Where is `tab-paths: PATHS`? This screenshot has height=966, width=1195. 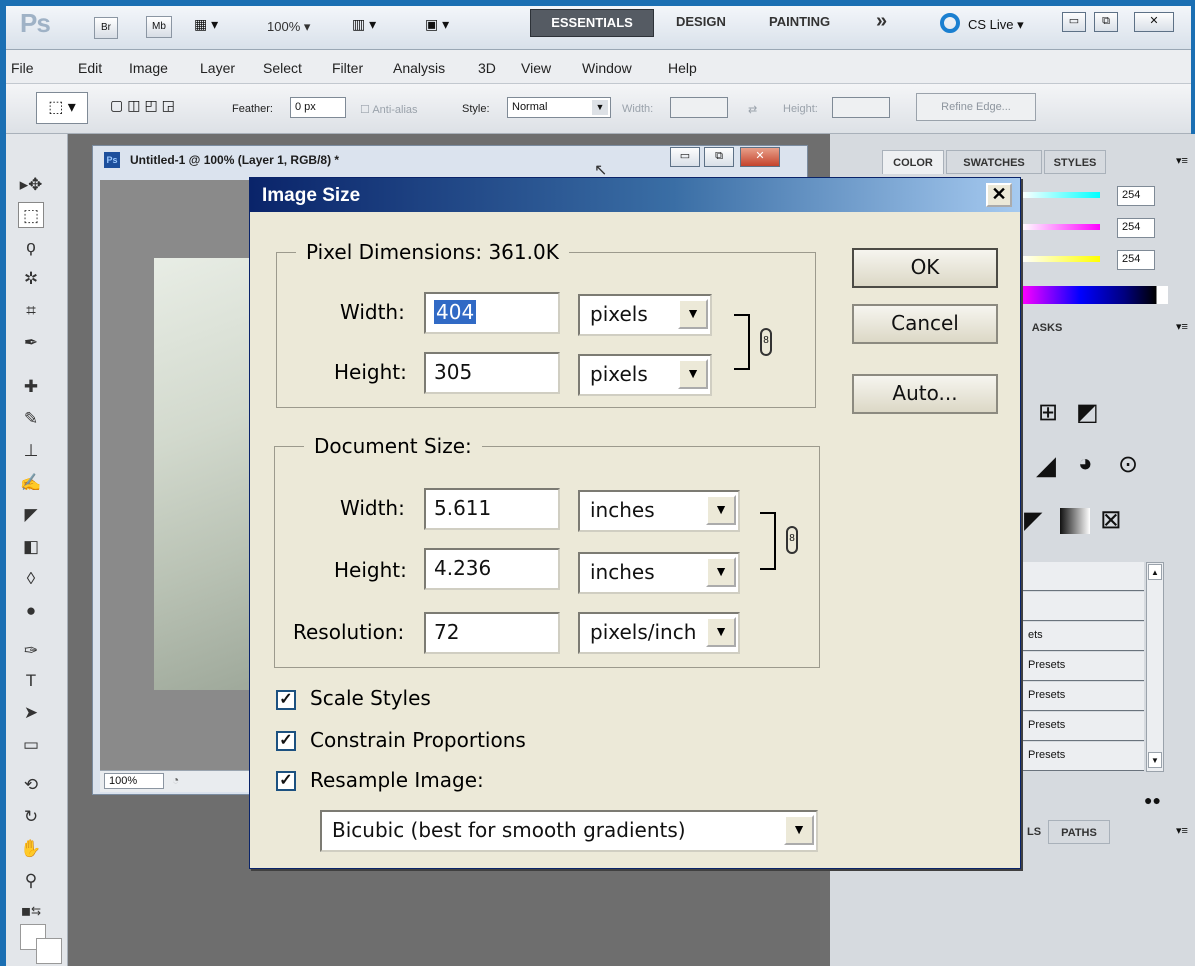 tab-paths: PATHS is located at coordinates (1079, 832).